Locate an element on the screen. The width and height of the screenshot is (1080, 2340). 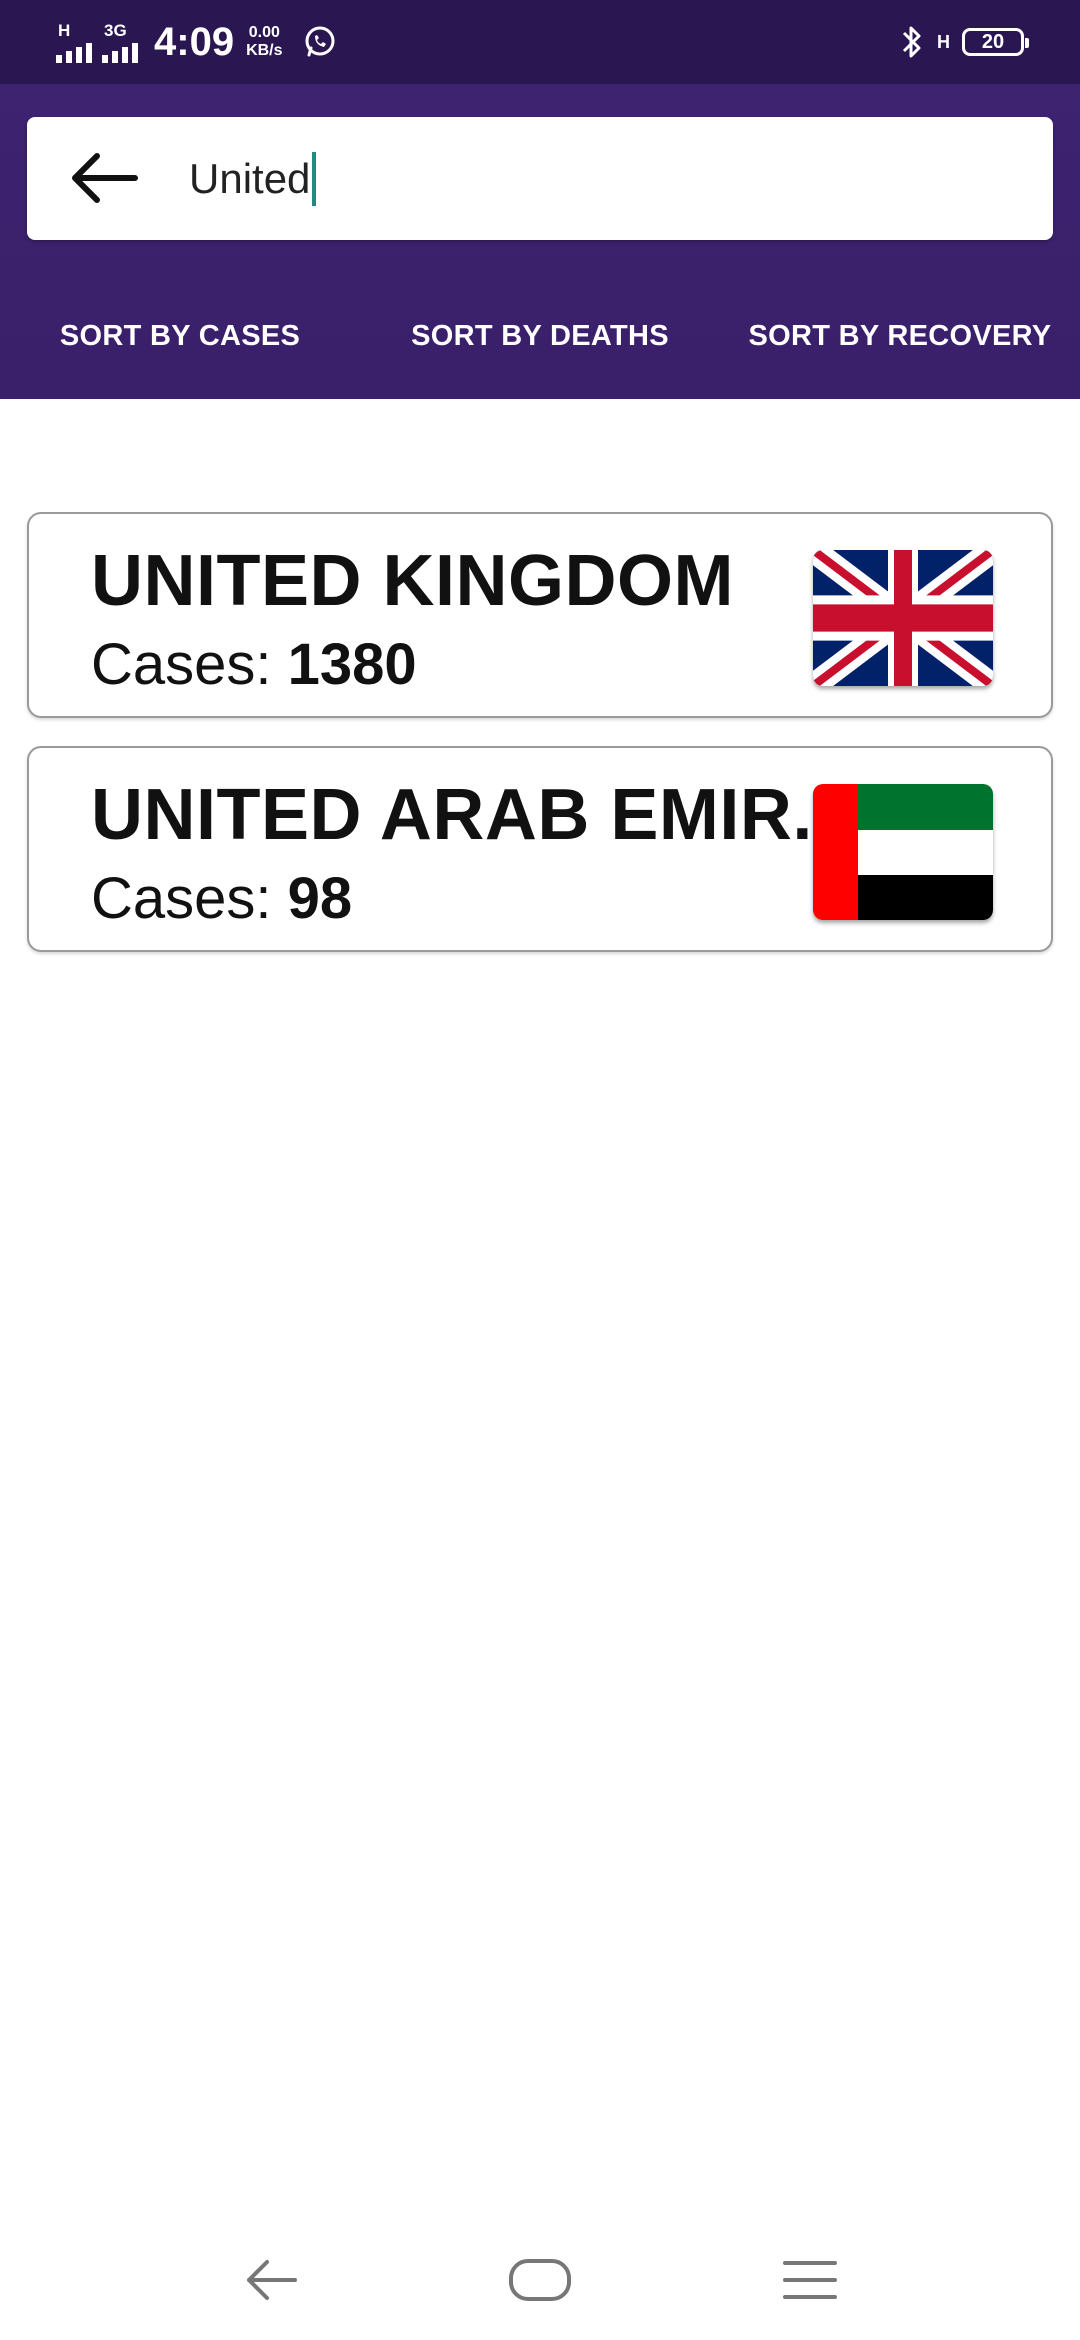
network-type-2: 3G is located at coordinates (115, 30).